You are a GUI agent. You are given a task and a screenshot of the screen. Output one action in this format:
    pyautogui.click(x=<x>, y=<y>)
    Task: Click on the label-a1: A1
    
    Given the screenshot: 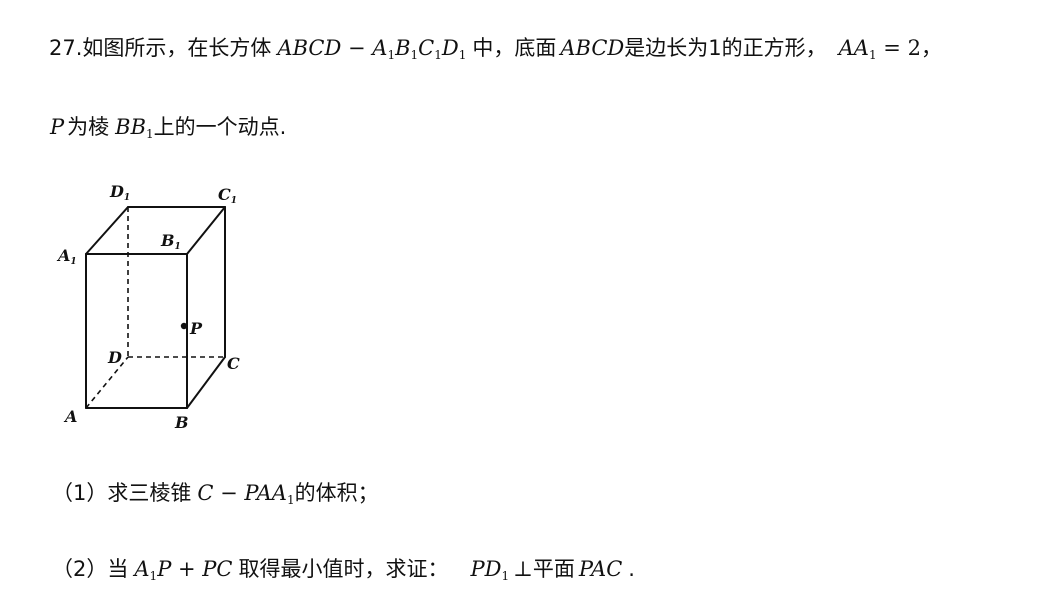 What is the action you would take?
    pyautogui.click(x=66, y=256)
    